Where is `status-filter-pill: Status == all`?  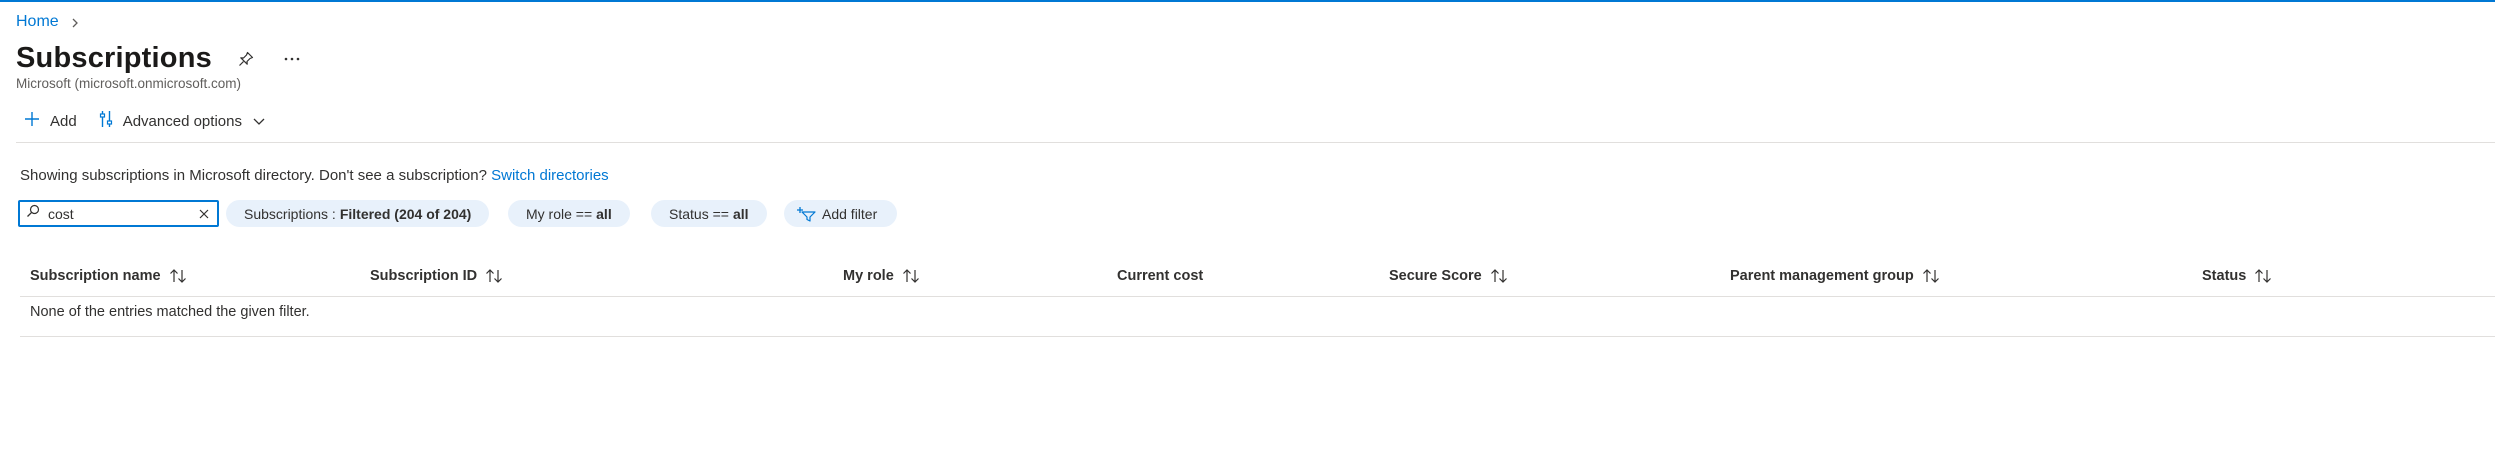
status-filter-pill: Status == all is located at coordinates (709, 213).